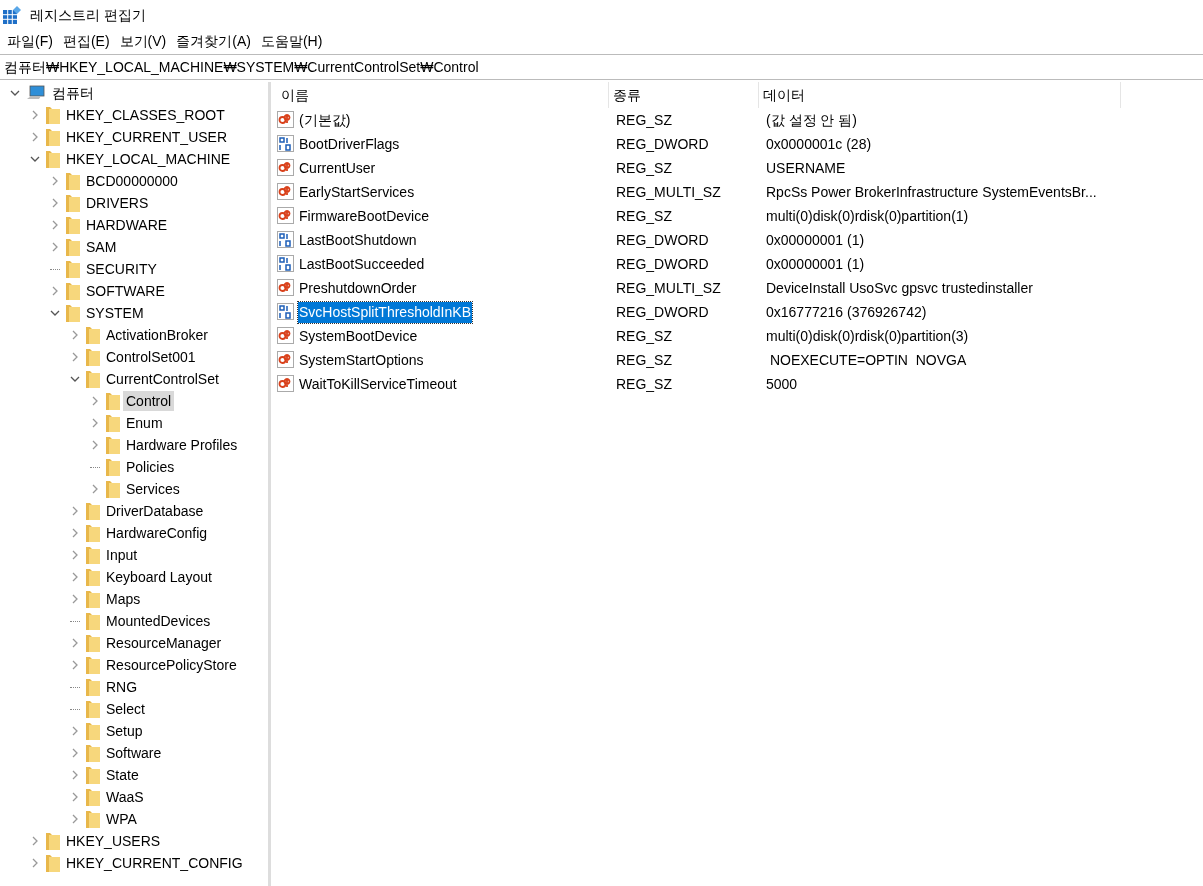 This screenshot has width=1203, height=886. I want to click on value-name: BootDriverFlags, so click(349, 144).